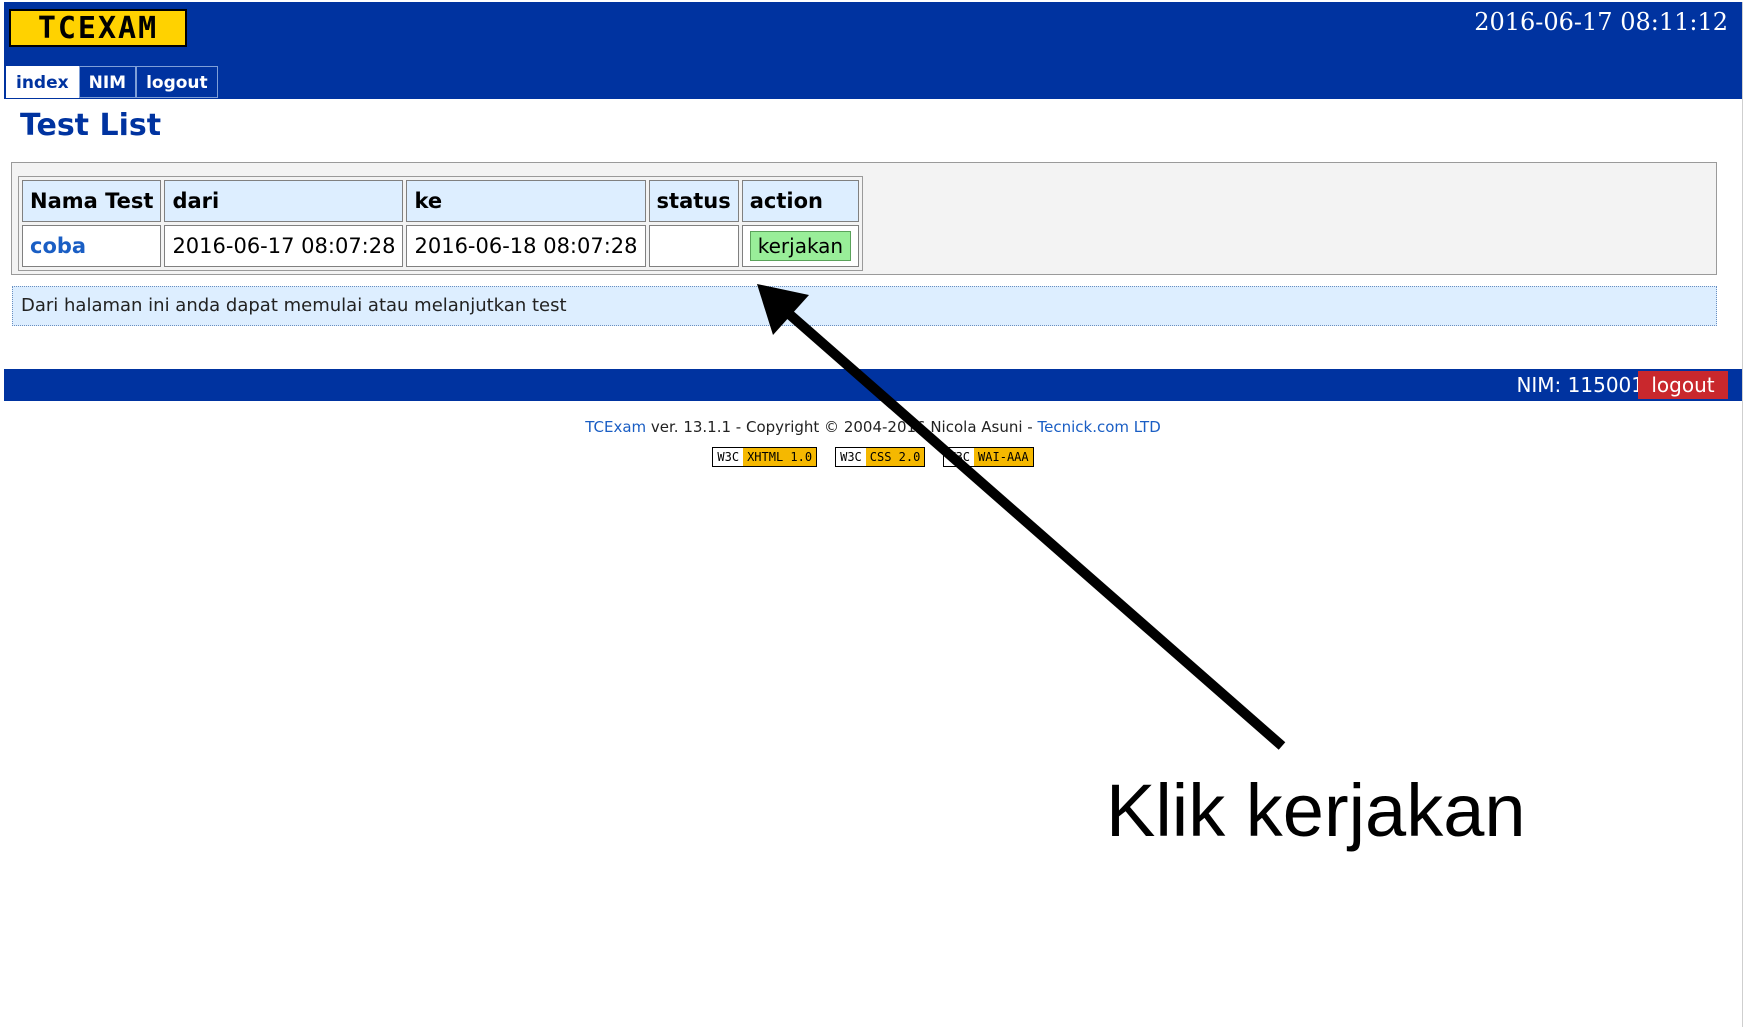 This screenshot has width=1746, height=1029. Describe the element at coordinates (1316, 810) in the screenshot. I see `annotation-text: Klik kerjakan` at that location.